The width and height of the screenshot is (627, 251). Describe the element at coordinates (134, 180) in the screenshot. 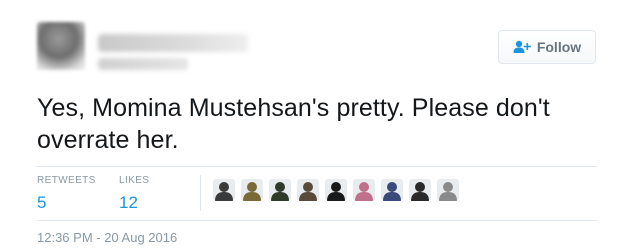

I see `likes-label: LIKES` at that location.